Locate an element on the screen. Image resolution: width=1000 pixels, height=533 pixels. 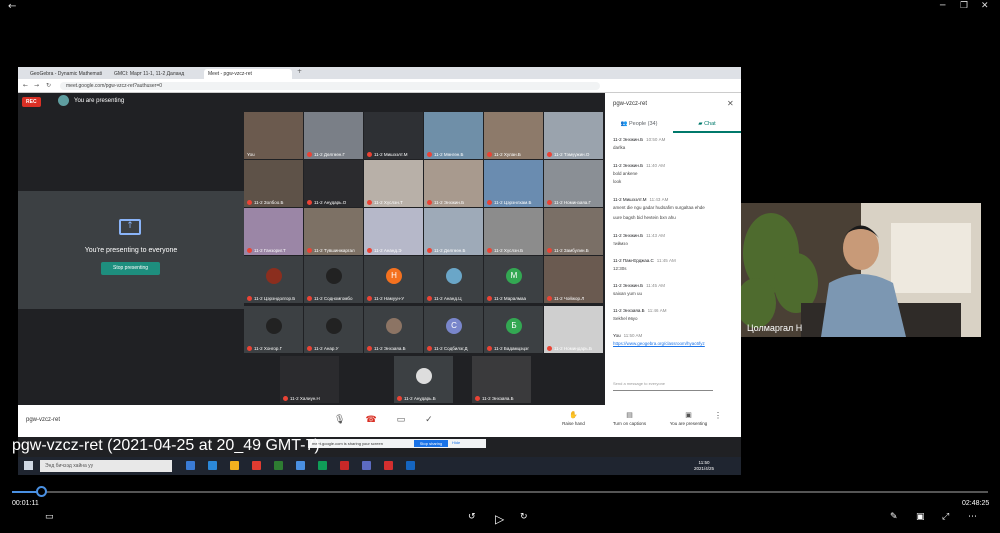
url-field: meet.google.com/pgw-vzcz-ret?authuser=0 is located at coordinates (330, 86).